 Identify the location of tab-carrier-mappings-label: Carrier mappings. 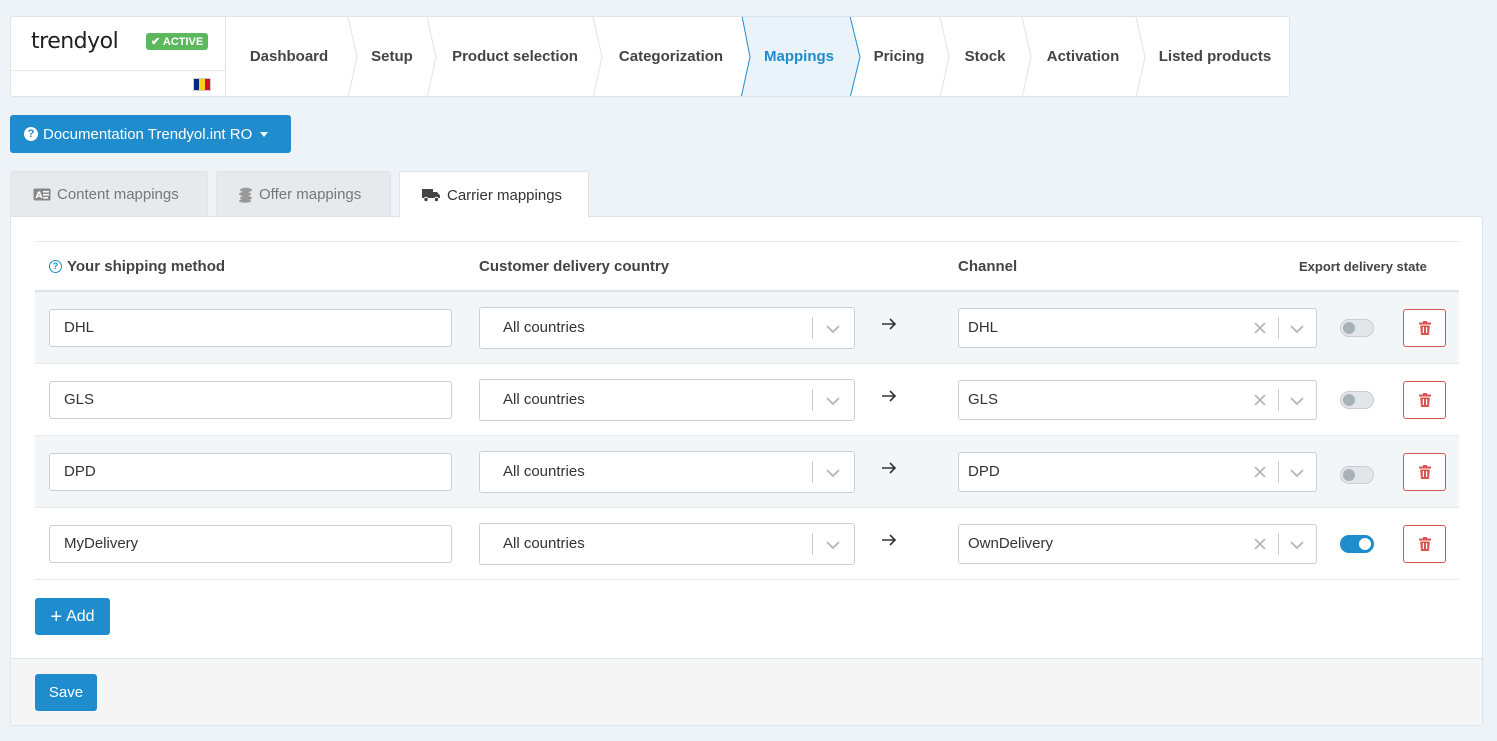
(505, 195).